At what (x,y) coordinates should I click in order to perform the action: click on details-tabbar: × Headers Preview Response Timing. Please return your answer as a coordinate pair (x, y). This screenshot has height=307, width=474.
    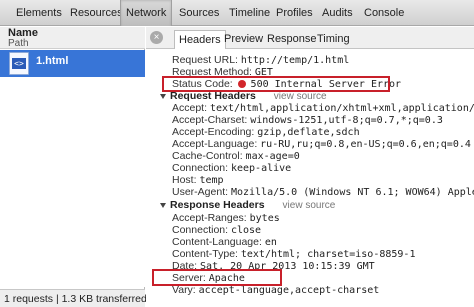
    Looking at the image, I should click on (310, 38).